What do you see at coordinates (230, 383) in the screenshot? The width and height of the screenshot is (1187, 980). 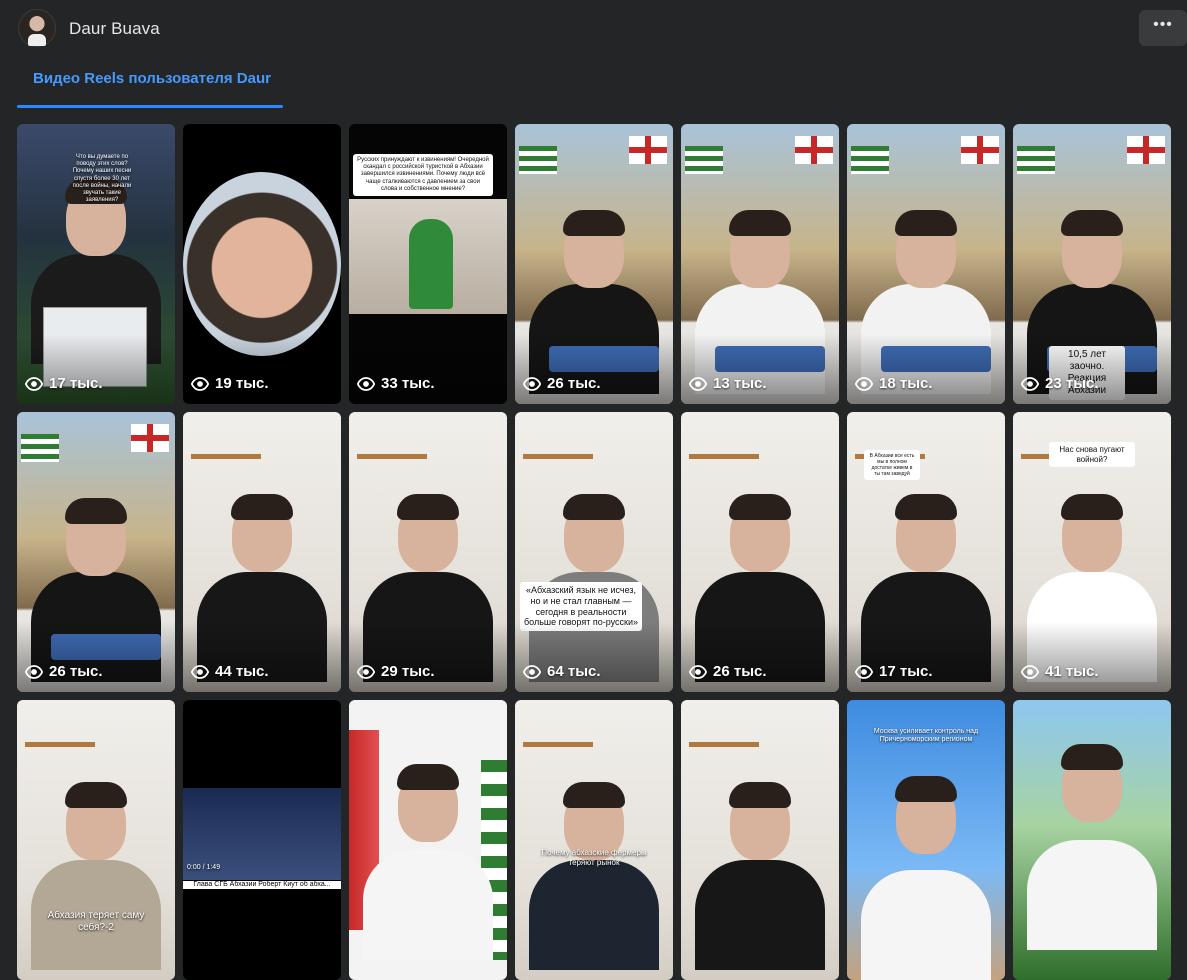 I see `view-count: 19 тыс.` at bounding box center [230, 383].